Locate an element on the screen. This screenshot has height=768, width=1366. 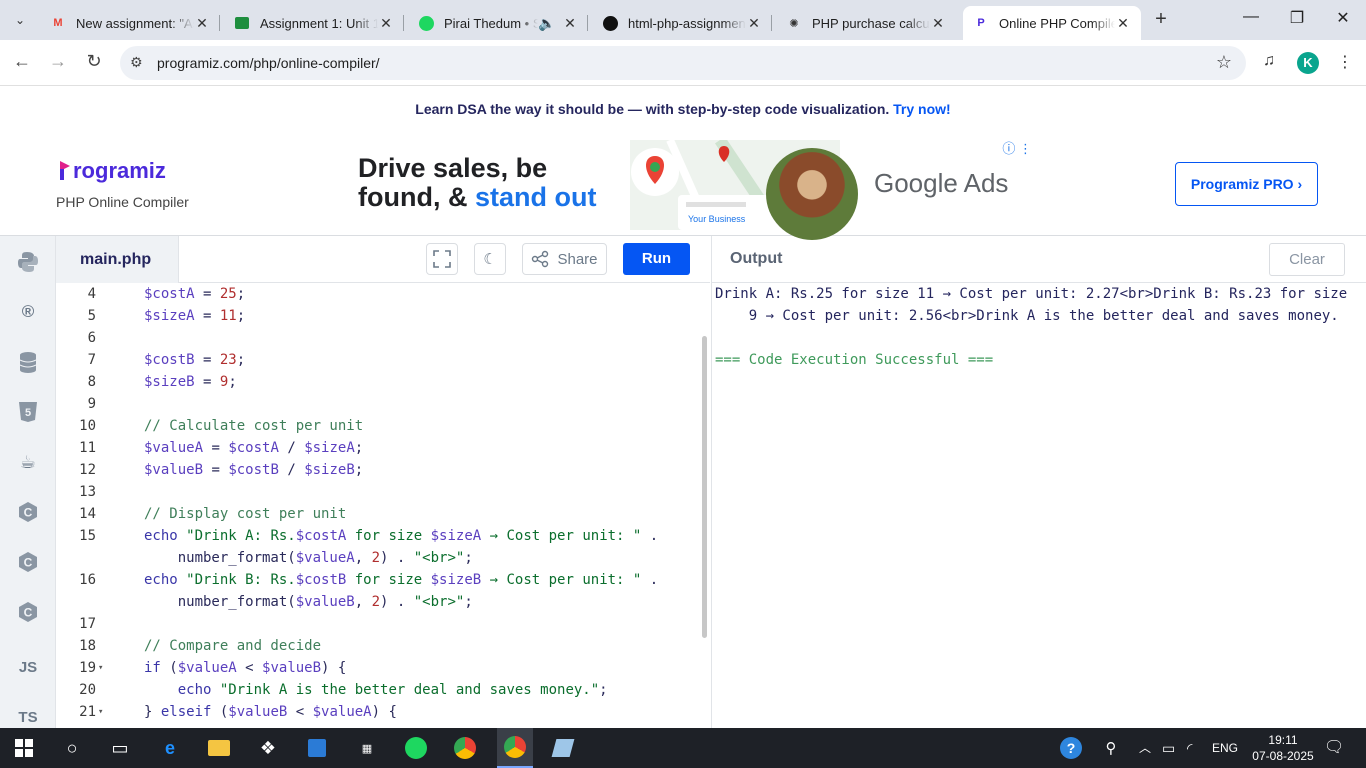
code-text: number_format($valueA, 2) . "<br>"; is located at coordinates (308, 558).